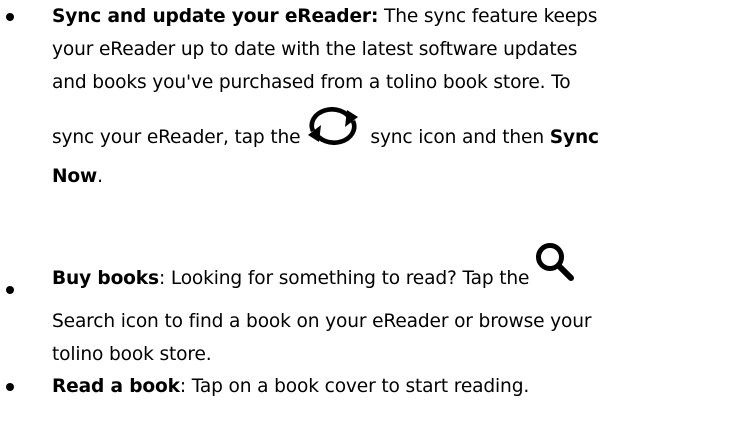  Describe the element at coordinates (491, 16) in the screenshot. I see `sync-text-1: The sync feature keeps` at that location.